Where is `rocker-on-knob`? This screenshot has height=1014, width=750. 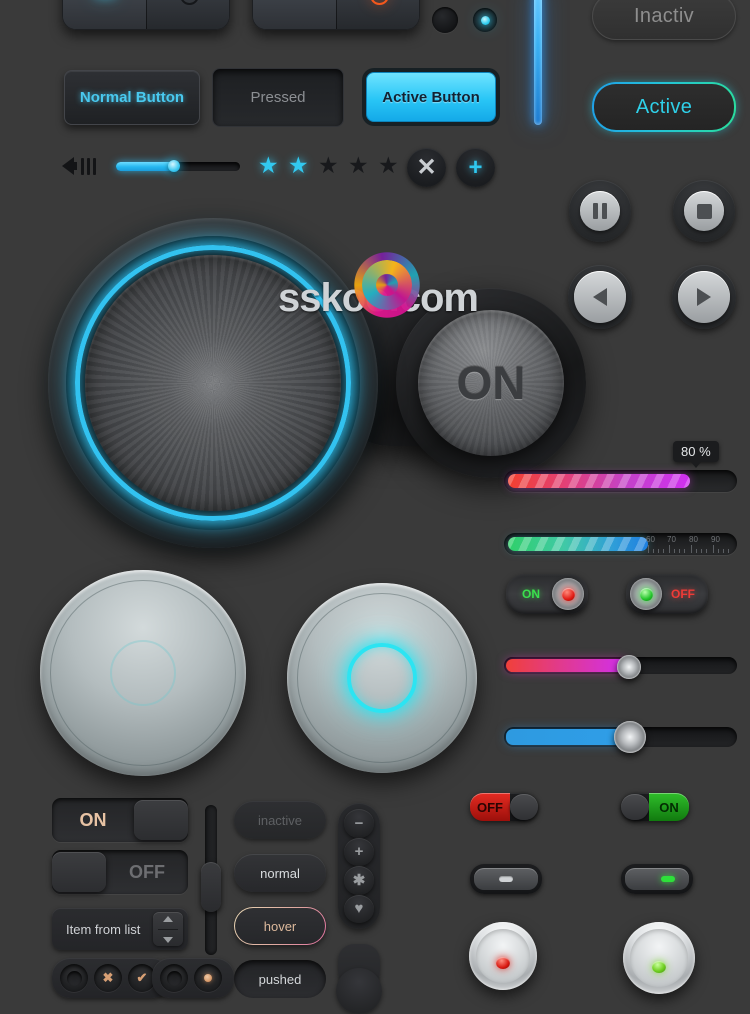
rocker-on-knob is located at coordinates (568, 594).